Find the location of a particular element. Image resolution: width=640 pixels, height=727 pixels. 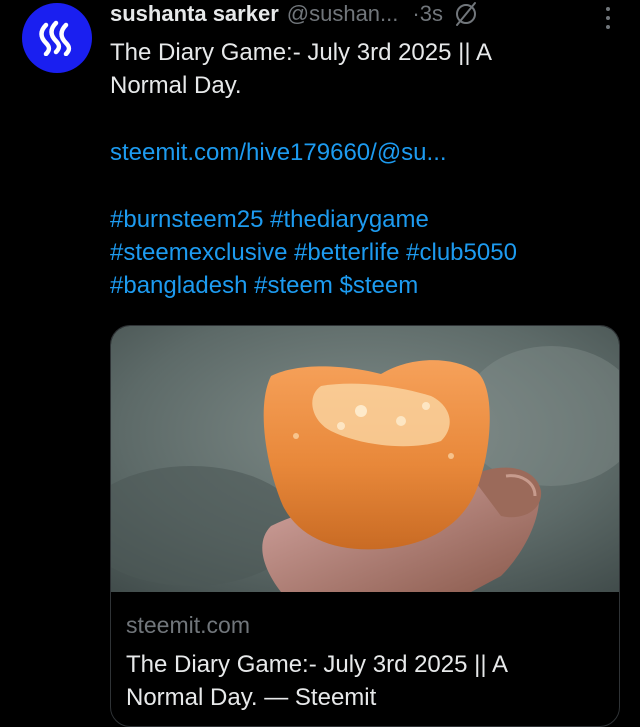

avatar is located at coordinates (57, 38).